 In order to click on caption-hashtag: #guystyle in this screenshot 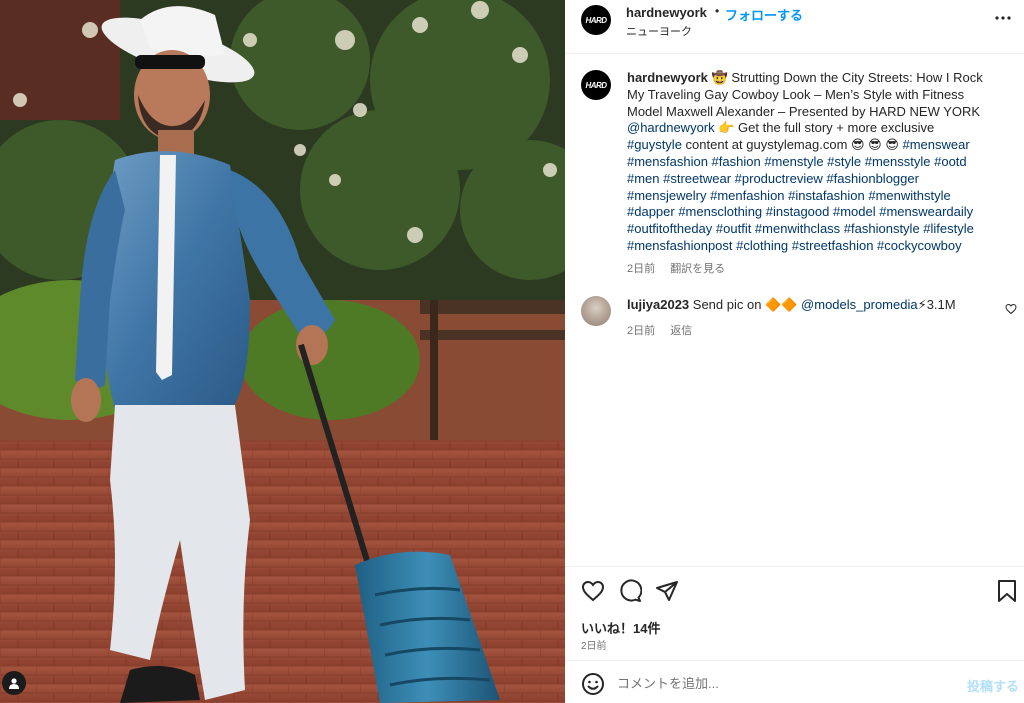, I will do `click(654, 144)`.